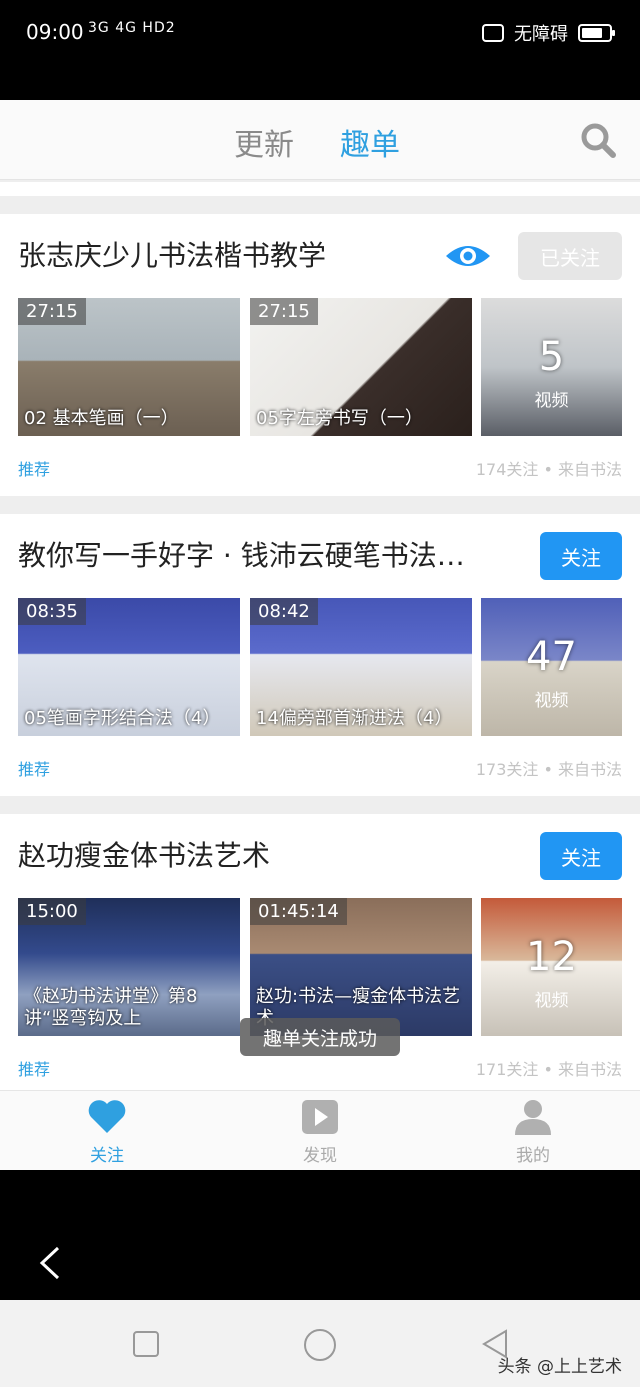 This screenshot has height=1387, width=640. What do you see at coordinates (52, 611) in the screenshot?
I see `video-duration: 08:35` at bounding box center [52, 611].